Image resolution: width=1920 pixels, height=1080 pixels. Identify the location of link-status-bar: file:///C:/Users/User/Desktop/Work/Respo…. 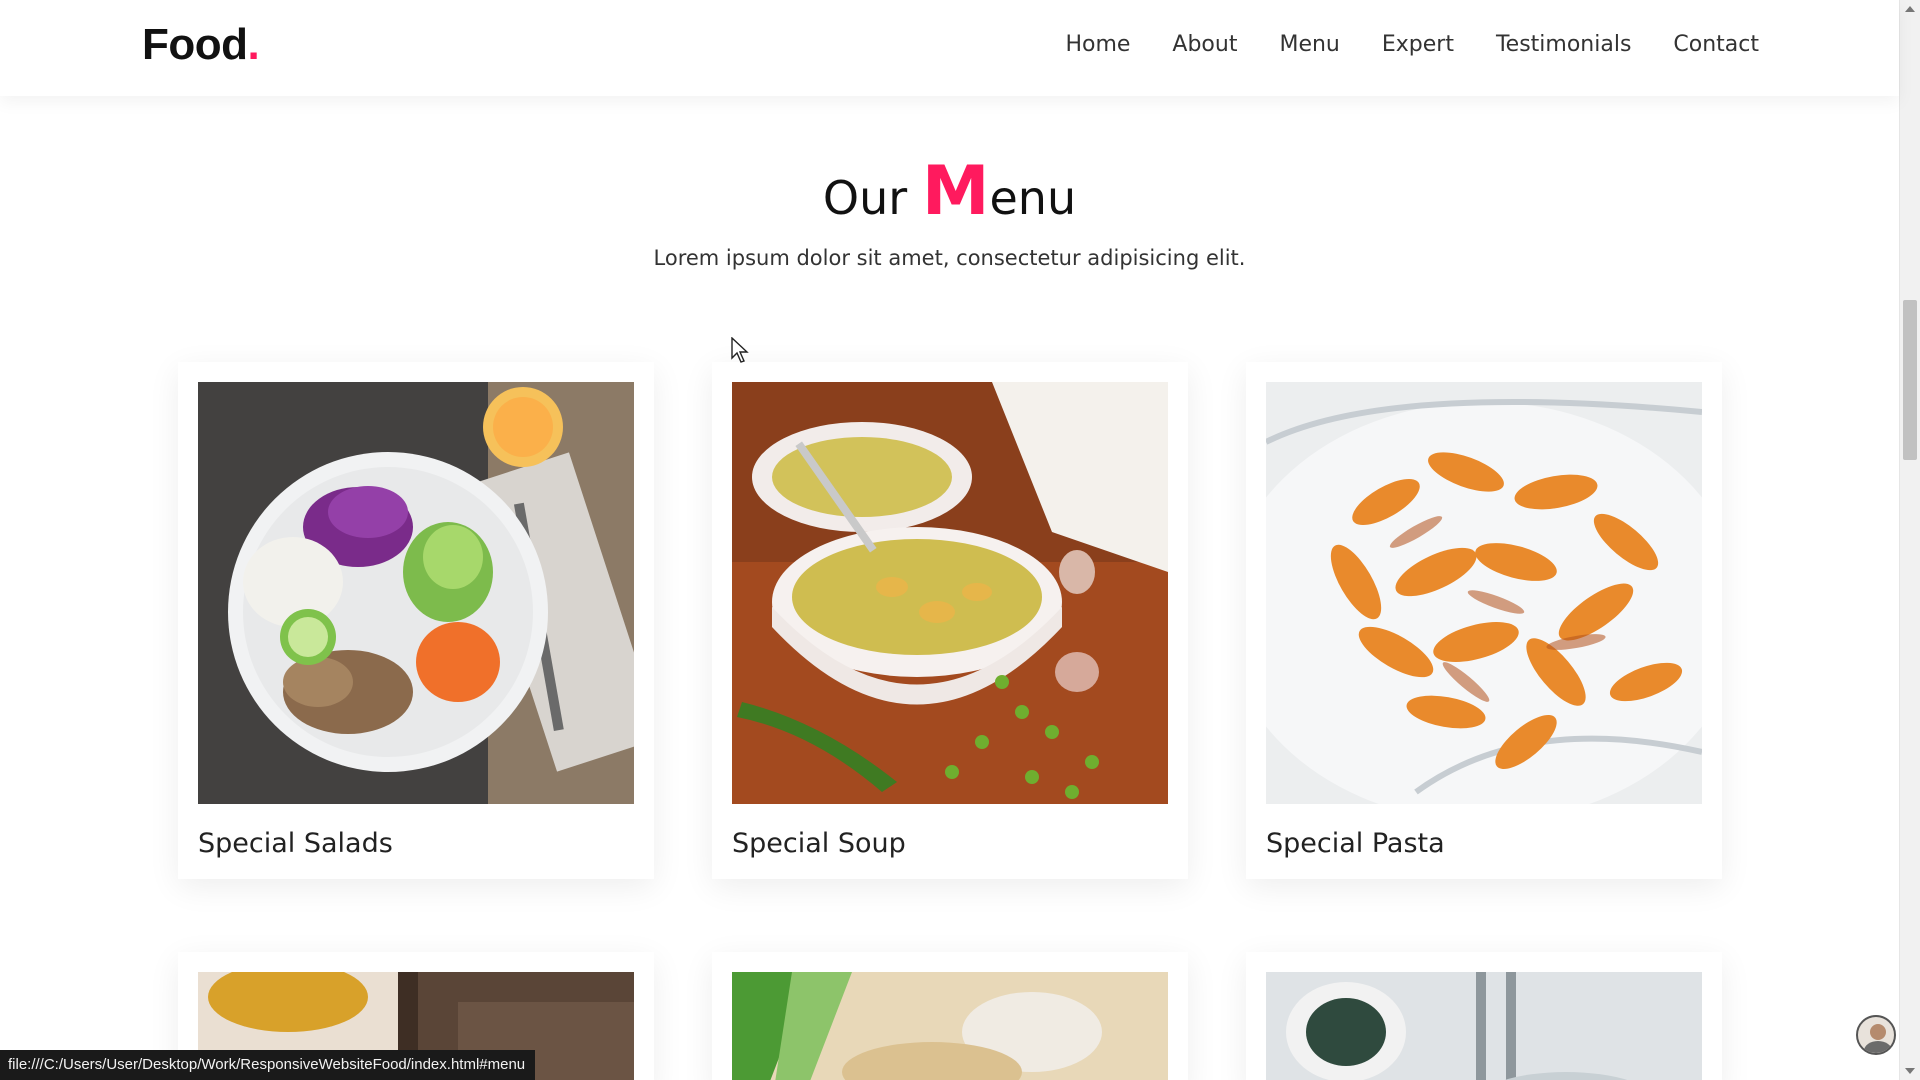
(268, 1065).